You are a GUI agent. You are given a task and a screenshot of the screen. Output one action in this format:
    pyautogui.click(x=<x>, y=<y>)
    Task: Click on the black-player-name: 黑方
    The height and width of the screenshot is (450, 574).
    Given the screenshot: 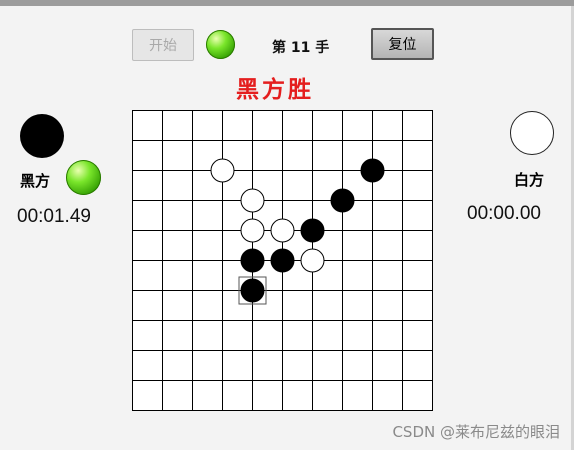 What is the action you would take?
    pyautogui.click(x=35, y=181)
    